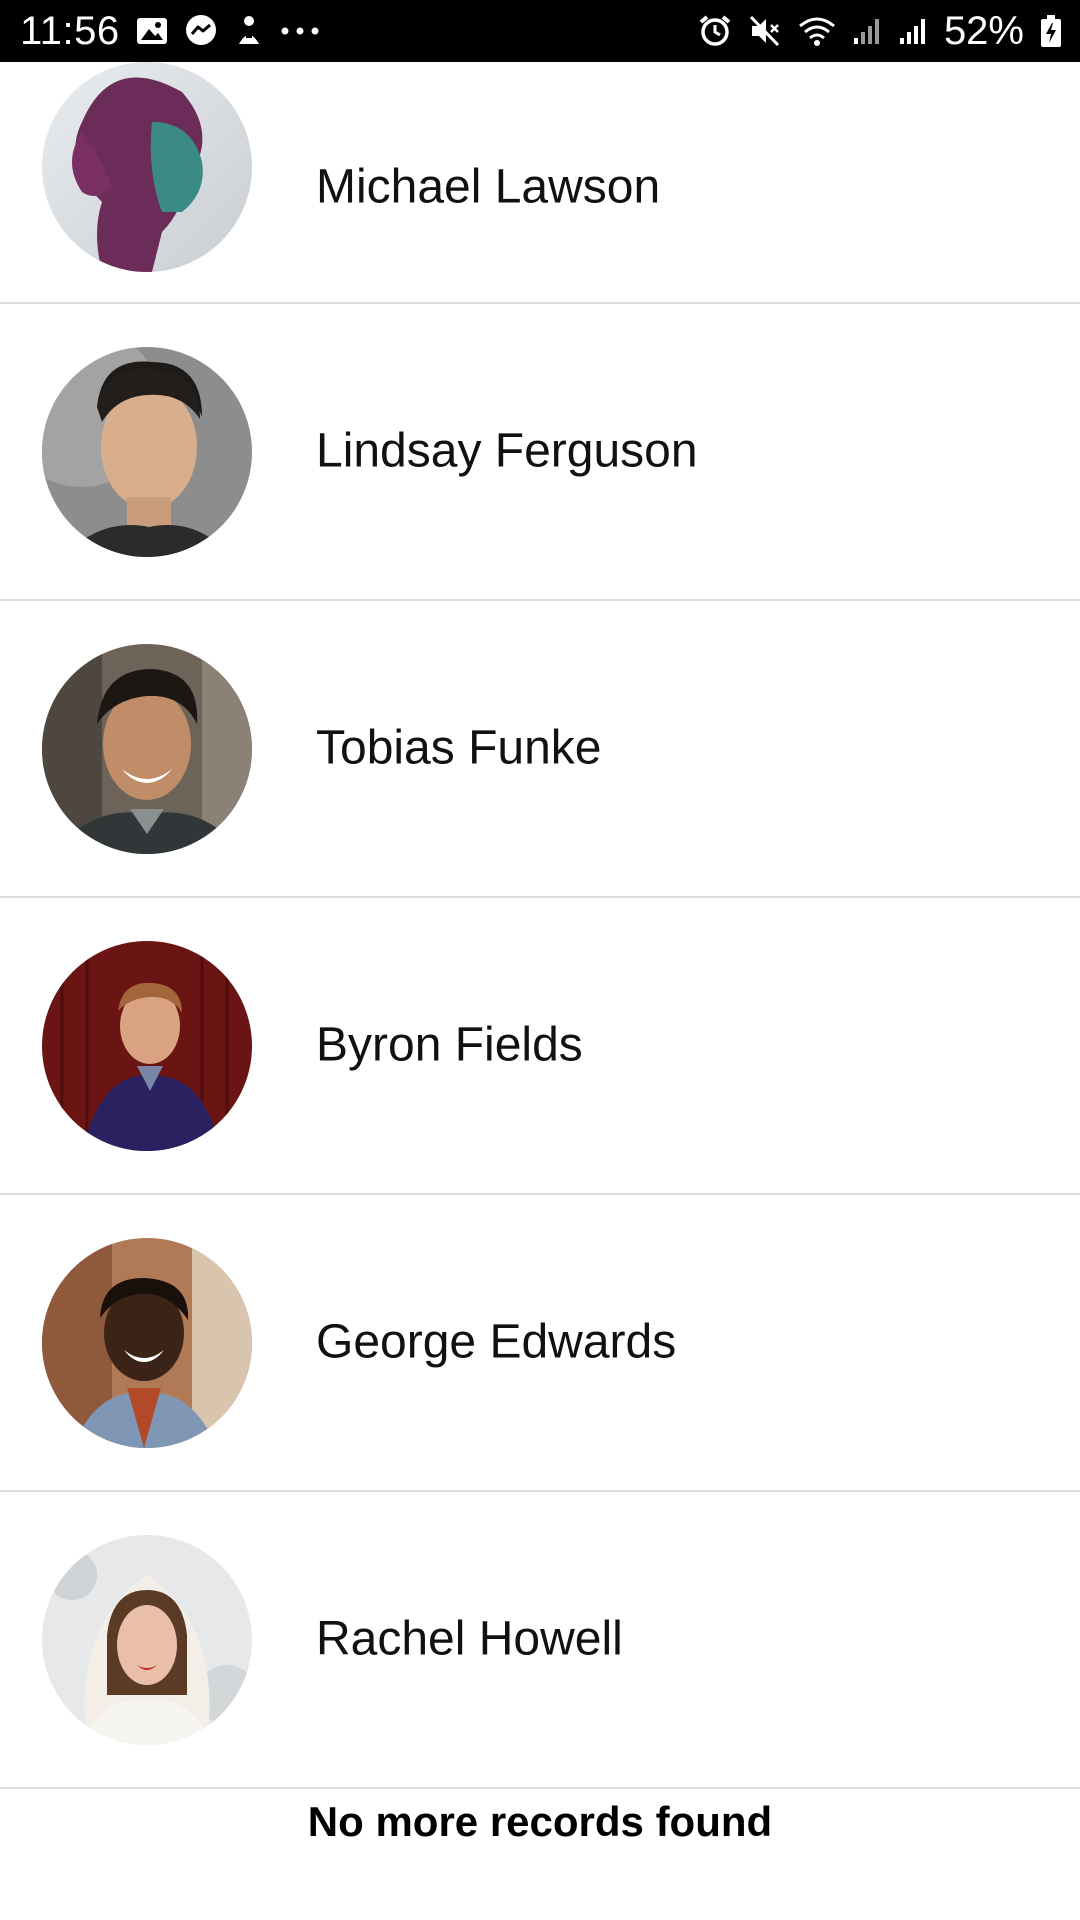 This screenshot has height=1920, width=1080. I want to click on messenger-icon, so click(201, 31).